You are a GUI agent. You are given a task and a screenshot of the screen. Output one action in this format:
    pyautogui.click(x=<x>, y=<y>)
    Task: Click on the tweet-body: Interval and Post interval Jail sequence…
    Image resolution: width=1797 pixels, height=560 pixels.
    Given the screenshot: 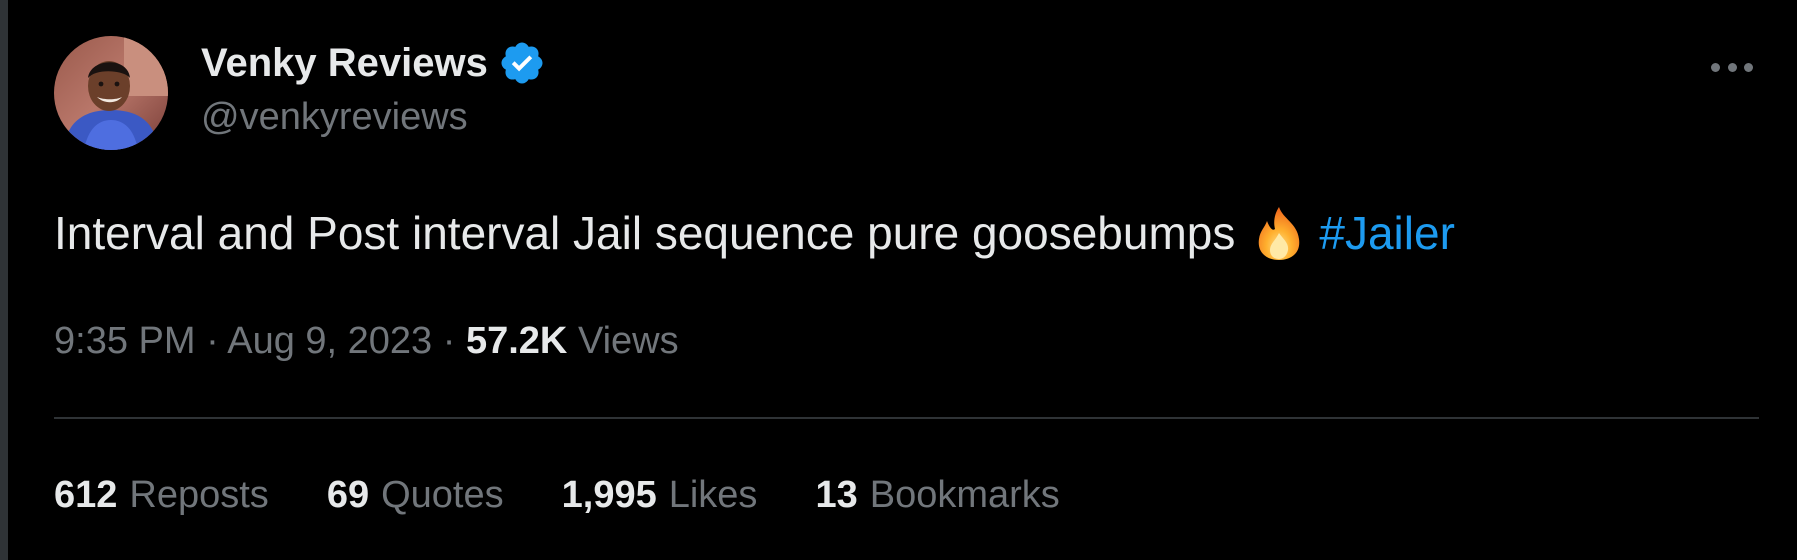 What is the action you would take?
    pyautogui.click(x=645, y=233)
    